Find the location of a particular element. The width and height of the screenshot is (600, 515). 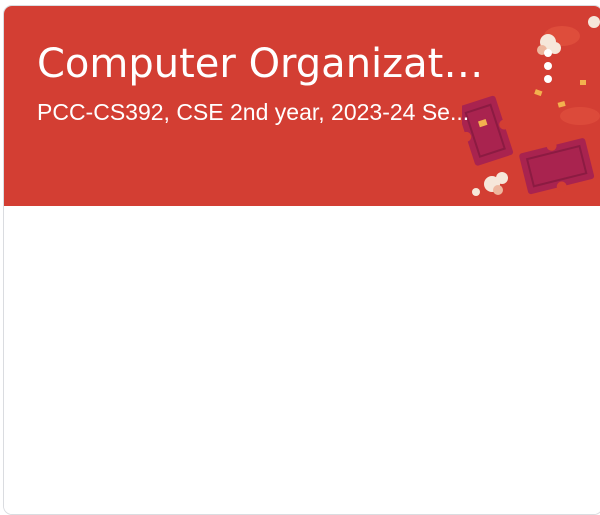

class-options-button is located at coordinates (548, 66).